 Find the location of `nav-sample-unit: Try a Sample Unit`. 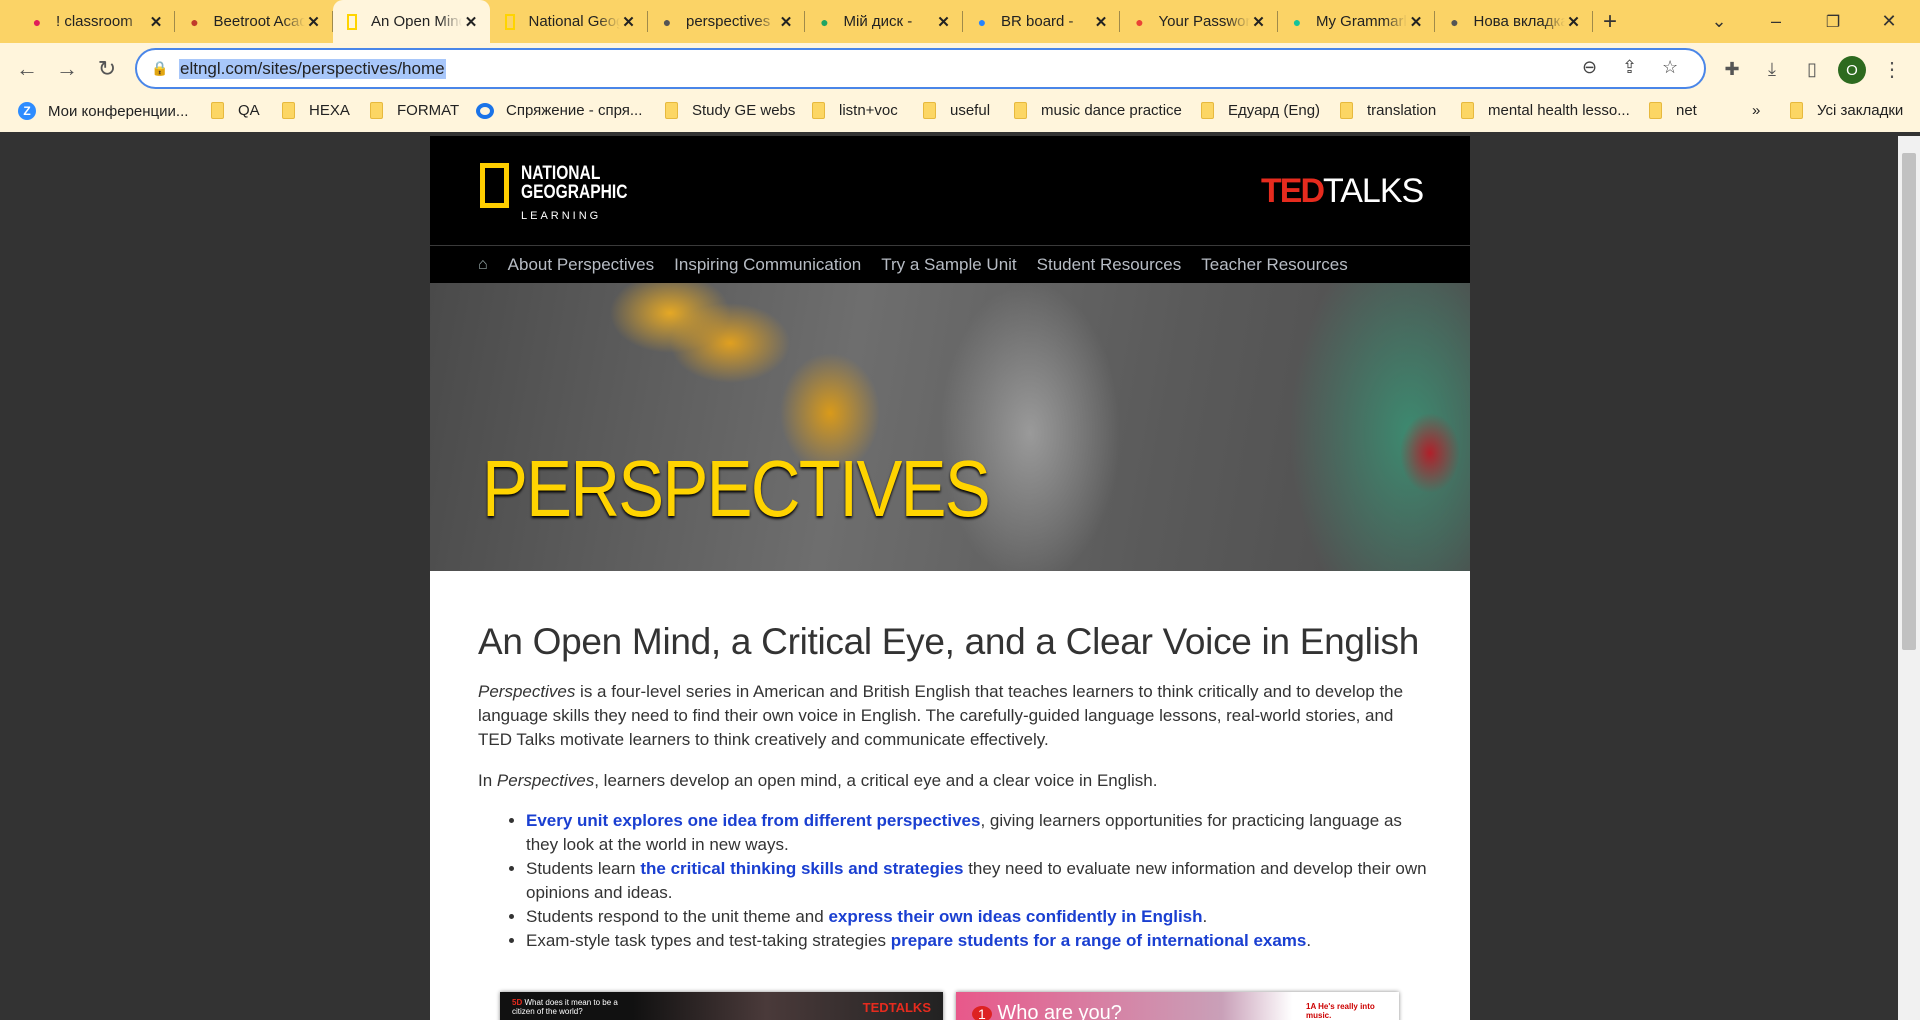

nav-sample-unit: Try a Sample Unit is located at coordinates (948, 265).